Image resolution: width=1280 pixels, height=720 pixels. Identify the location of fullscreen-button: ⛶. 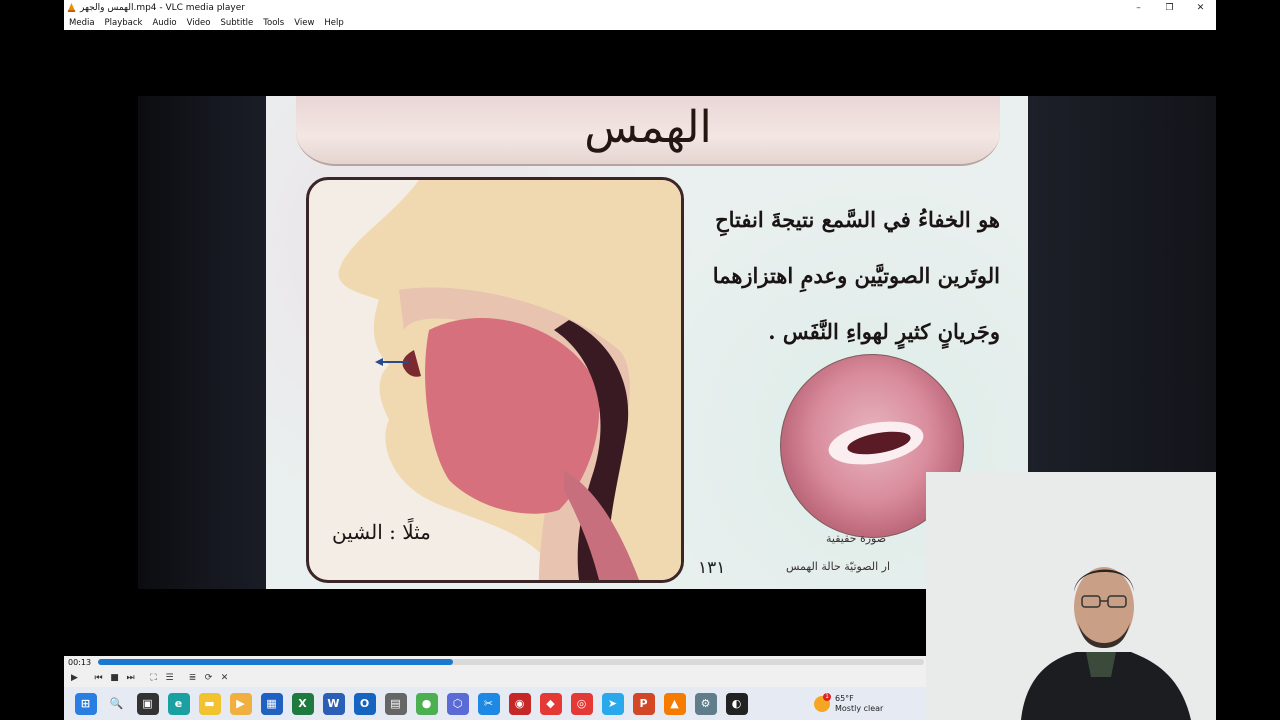
(153, 678).